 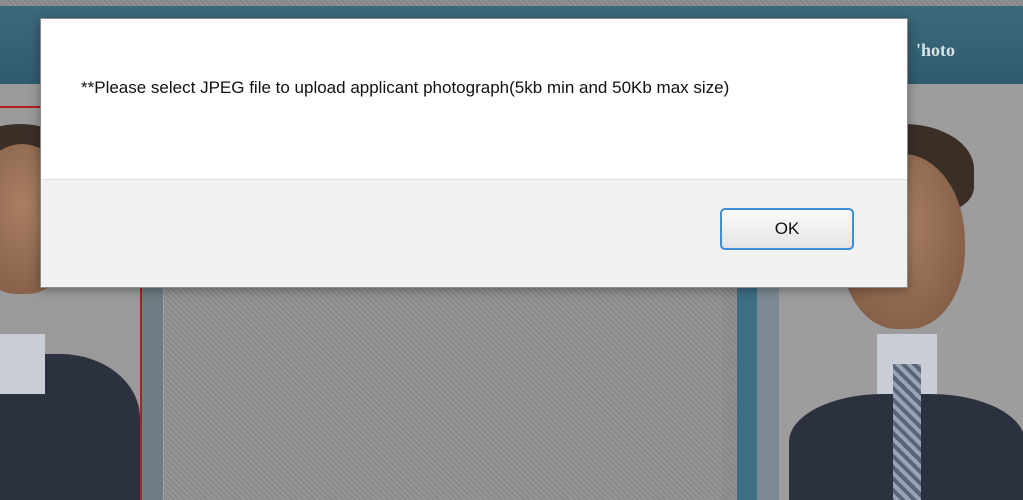 What do you see at coordinates (787, 229) in the screenshot?
I see `ok-button: OK` at bounding box center [787, 229].